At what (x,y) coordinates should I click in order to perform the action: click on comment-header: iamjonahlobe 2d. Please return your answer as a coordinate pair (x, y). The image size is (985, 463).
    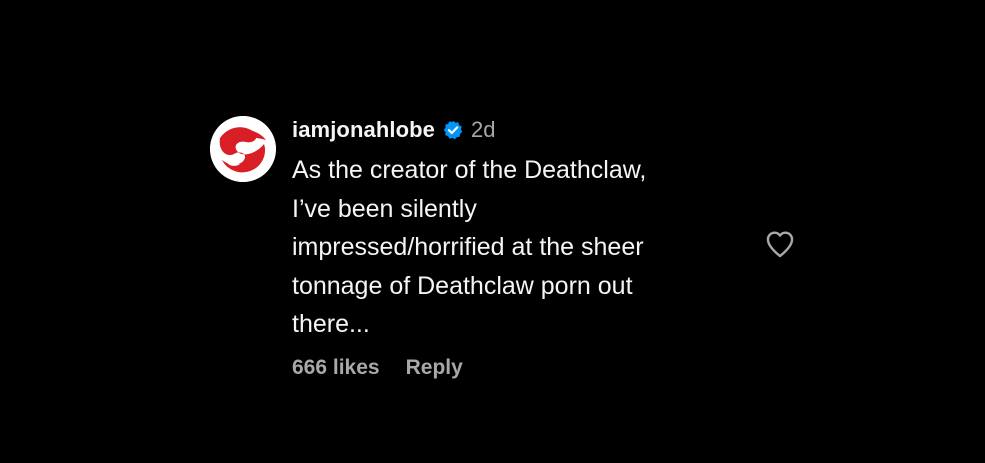
    Looking at the image, I should click on (507, 130).